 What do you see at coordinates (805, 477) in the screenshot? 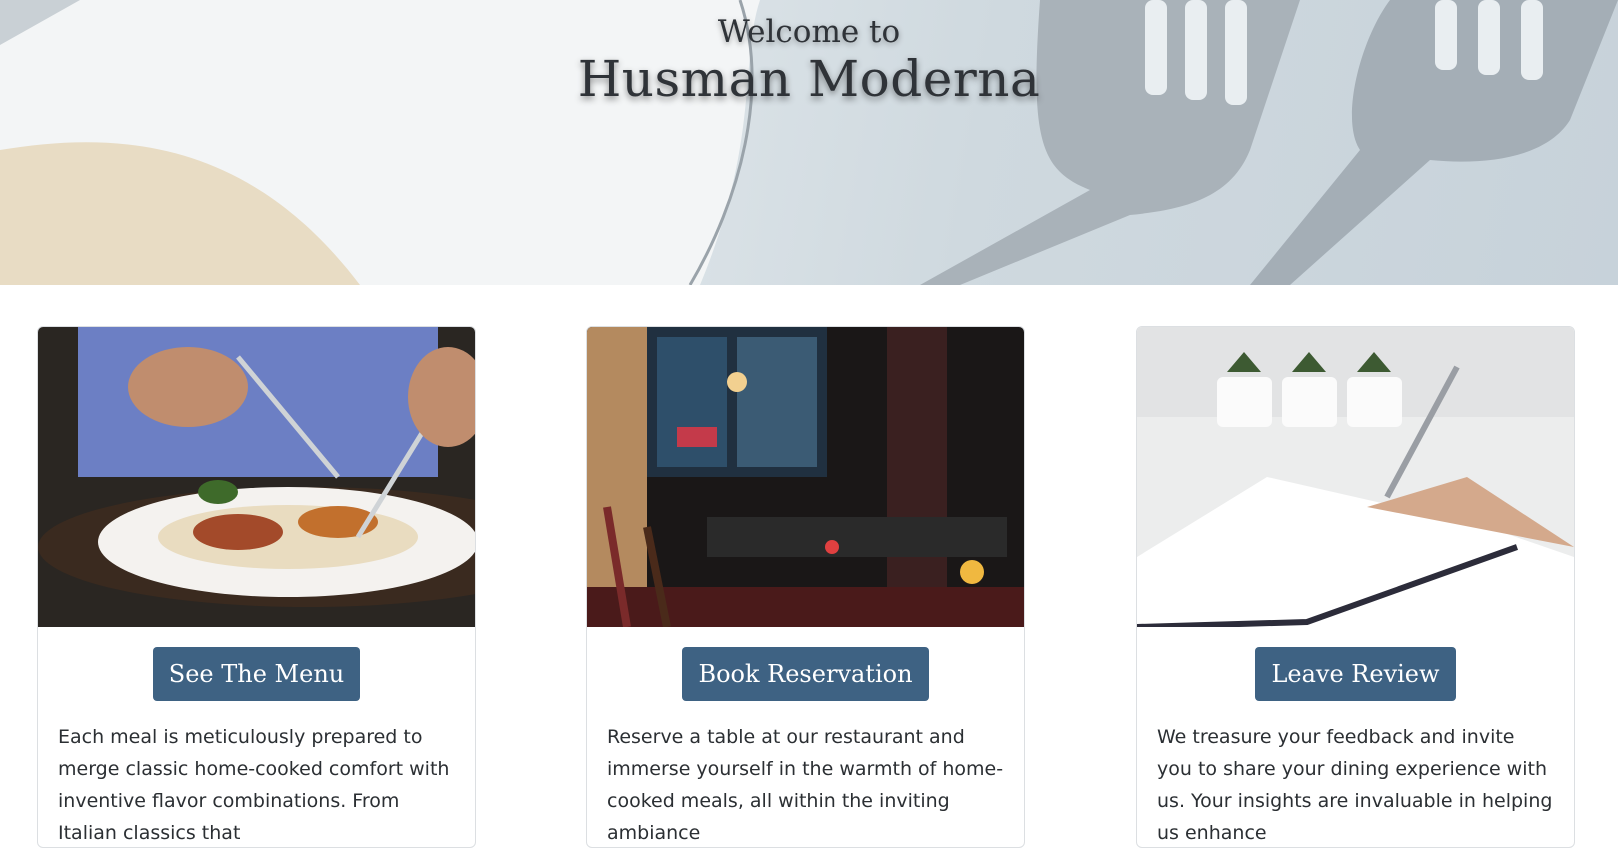
I see `restaurant-interior-image` at bounding box center [805, 477].